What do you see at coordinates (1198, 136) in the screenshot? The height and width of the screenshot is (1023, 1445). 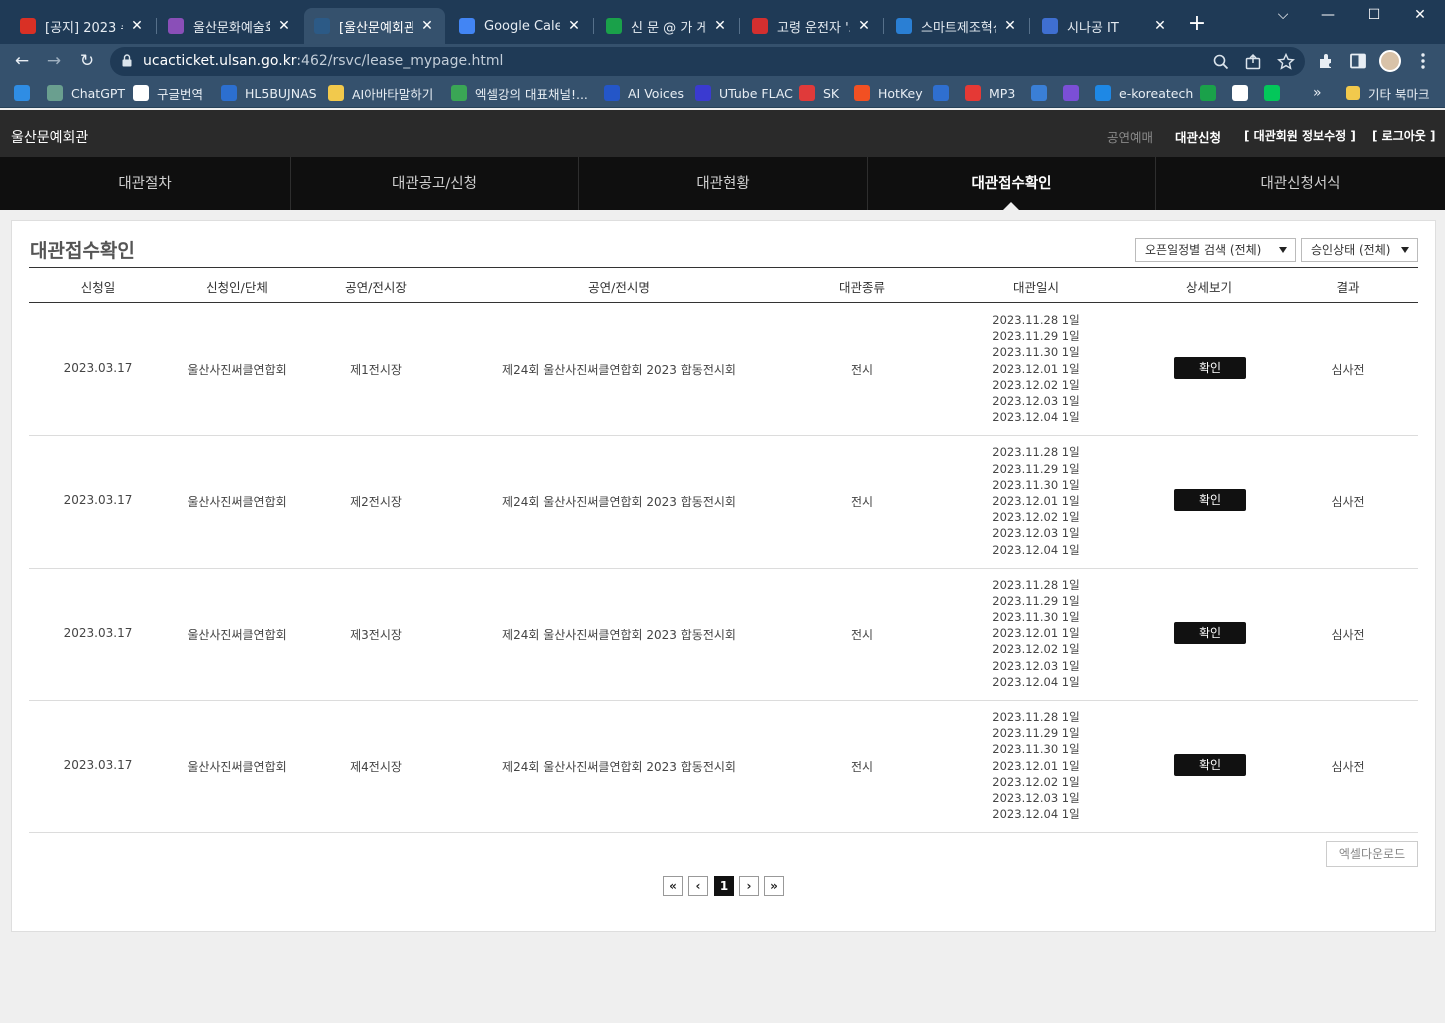 I see `lease-apply-link: 대관신청` at bounding box center [1198, 136].